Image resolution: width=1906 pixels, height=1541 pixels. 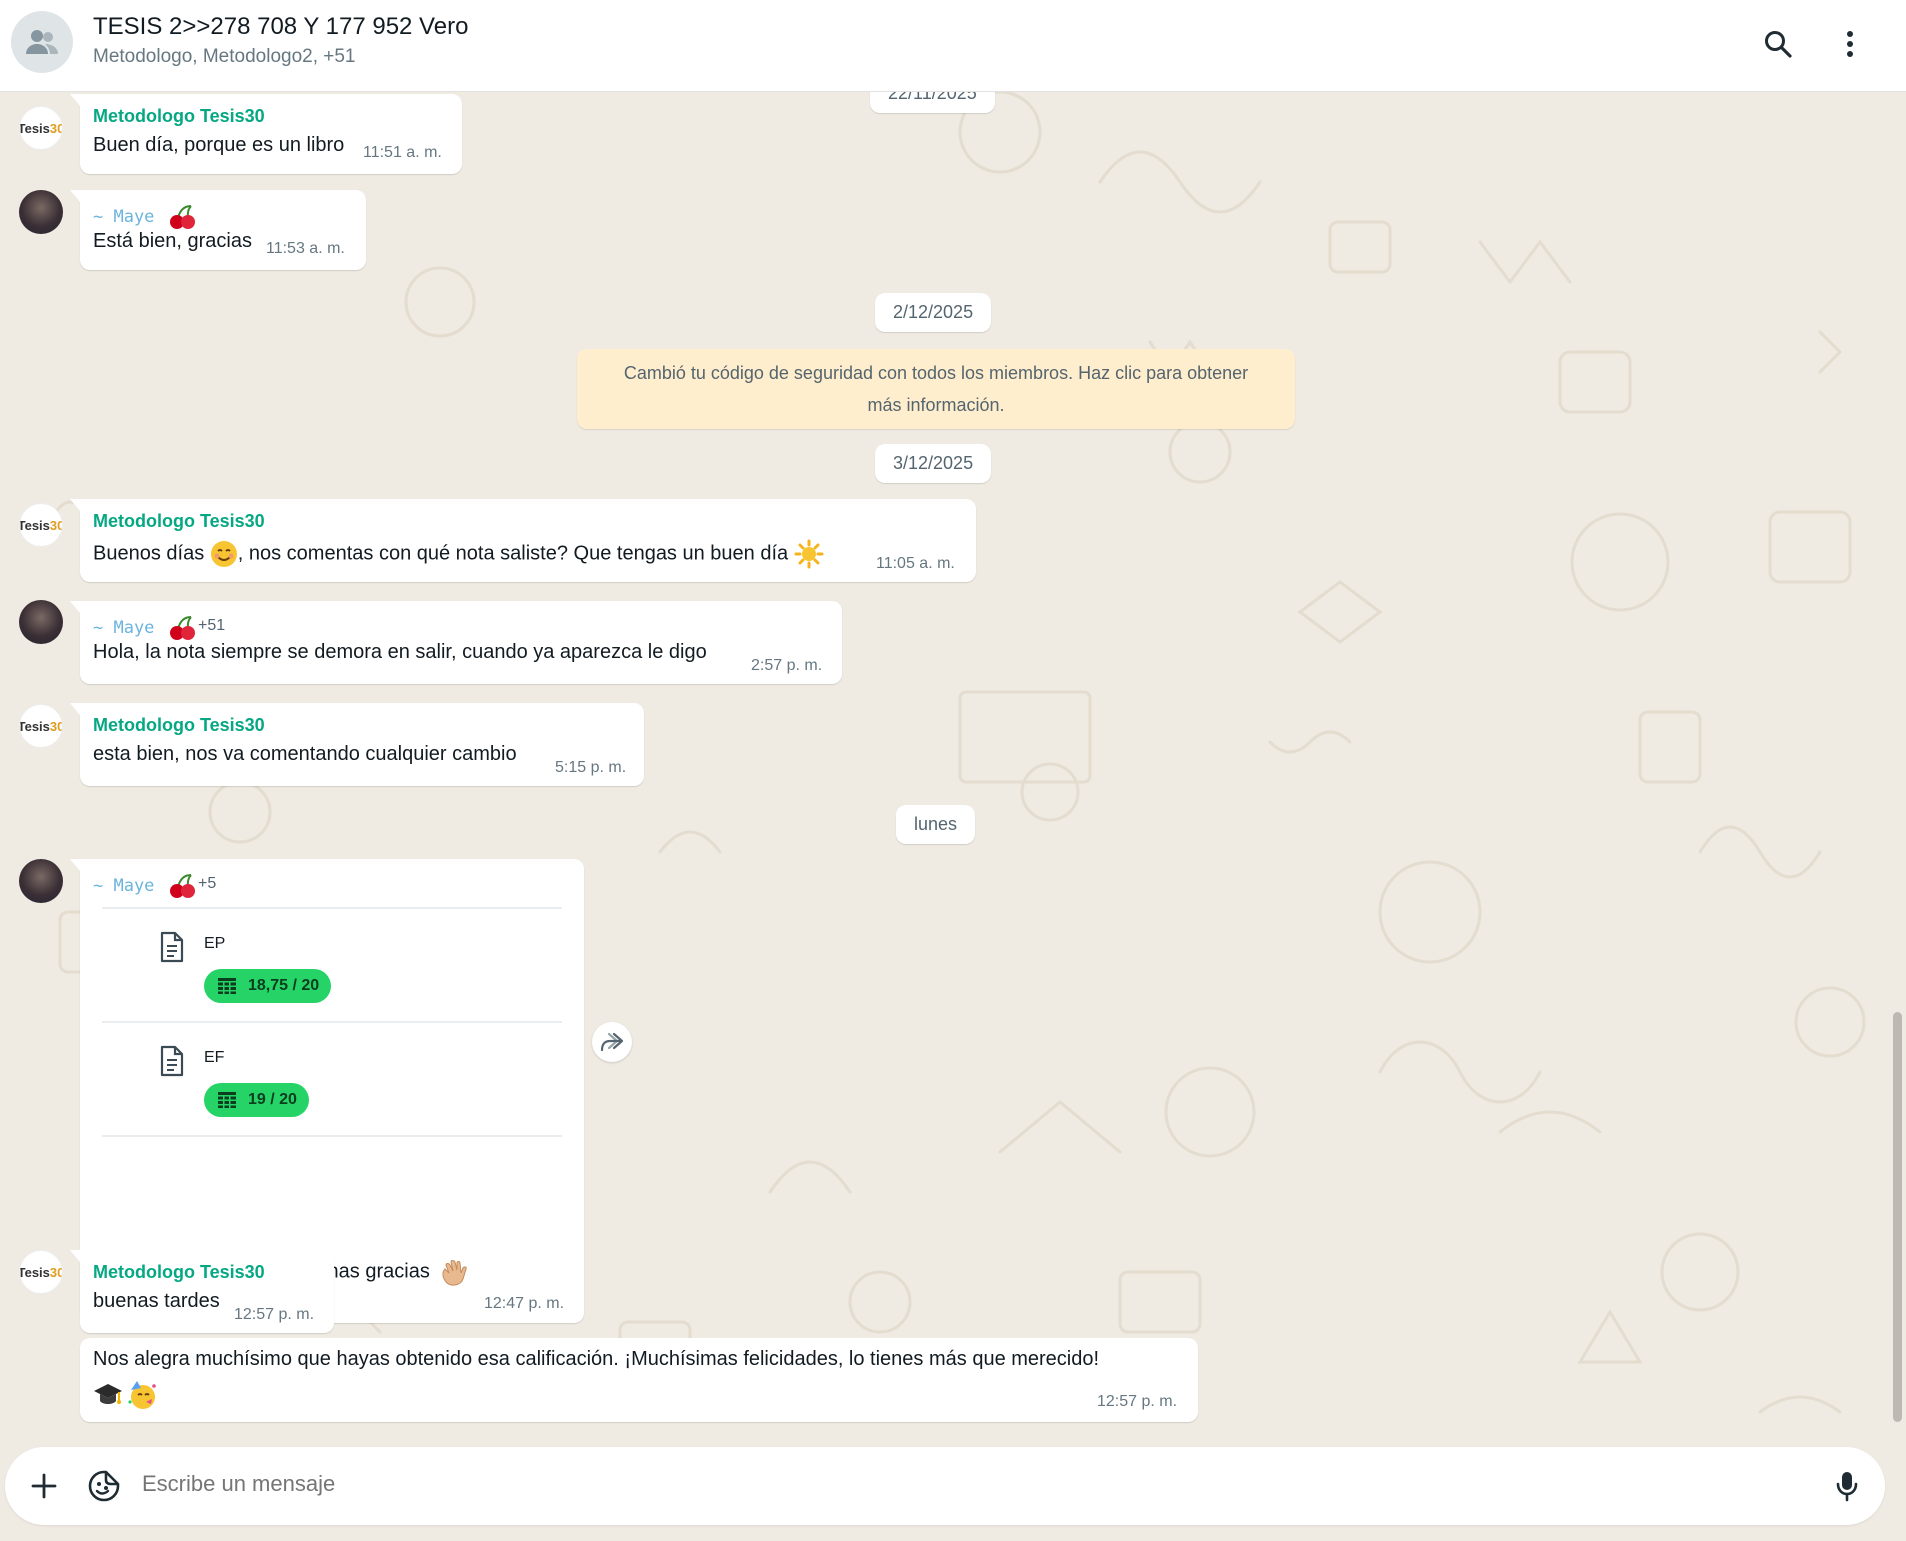 I want to click on date-separator: 22/11/2025, so click(x=932, y=102).